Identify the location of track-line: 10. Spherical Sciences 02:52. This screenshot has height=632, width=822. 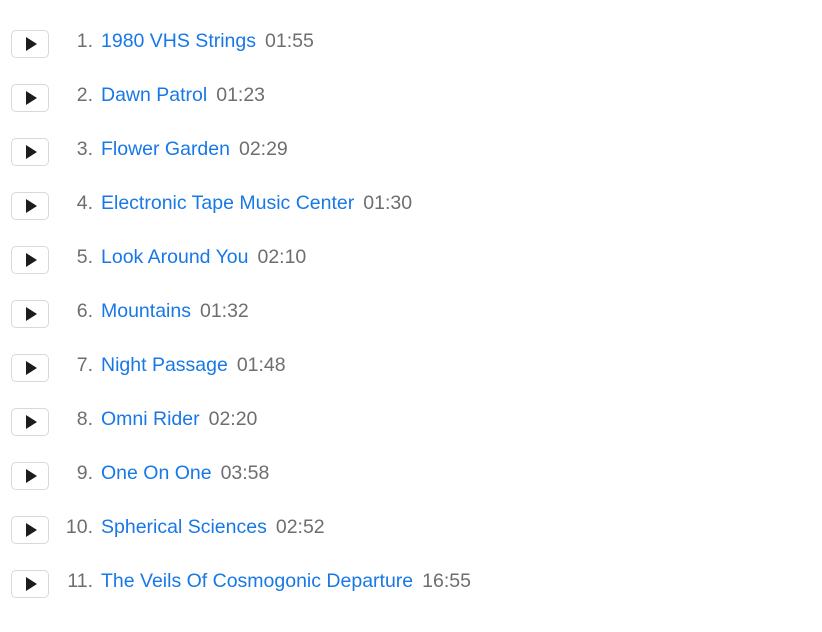
(295, 527).